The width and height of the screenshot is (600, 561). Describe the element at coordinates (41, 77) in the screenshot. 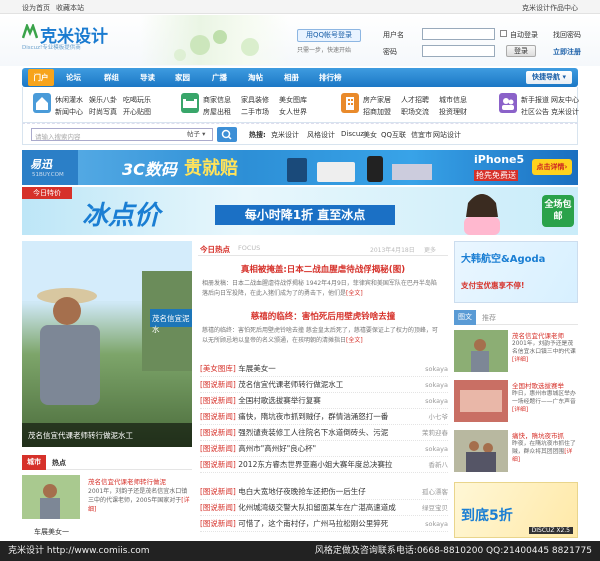

I see `nav-portal: 门户` at that location.